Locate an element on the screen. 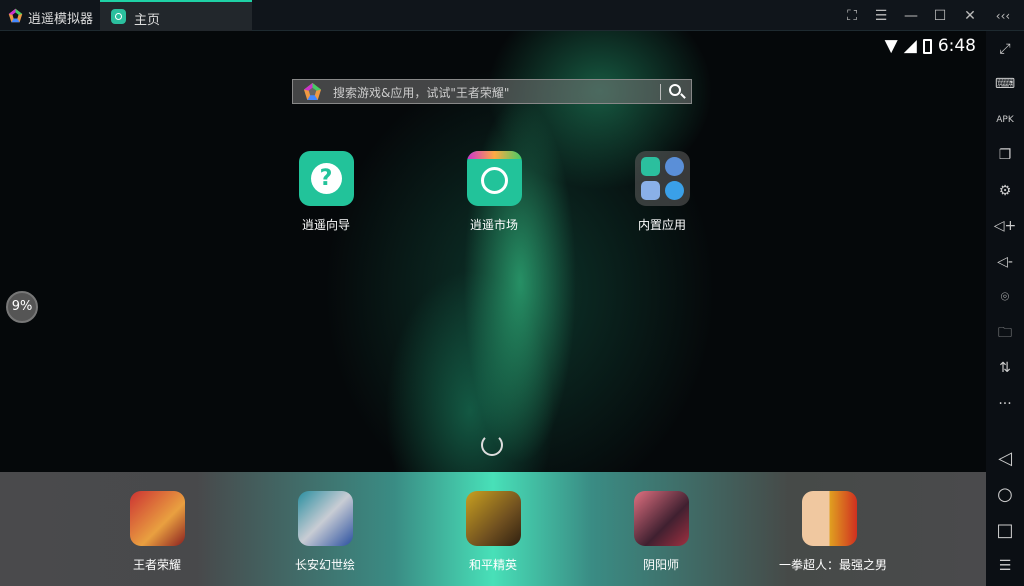  battery-icon is located at coordinates (927, 46).